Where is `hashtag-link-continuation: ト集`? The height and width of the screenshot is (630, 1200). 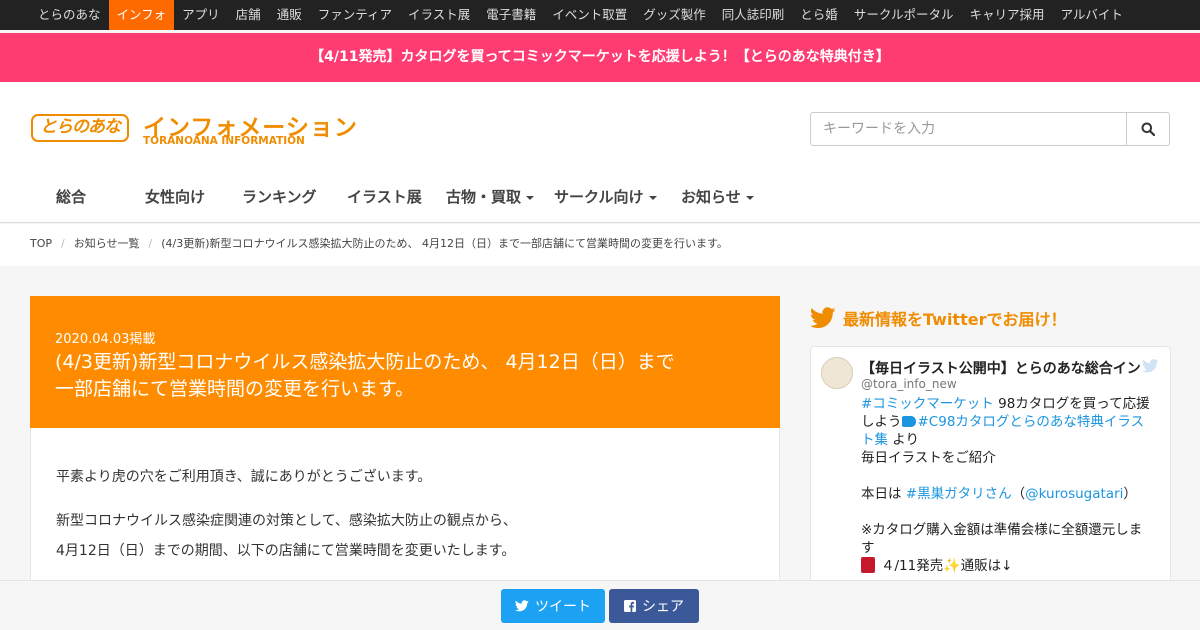 hashtag-link-continuation: ト集 is located at coordinates (874, 440).